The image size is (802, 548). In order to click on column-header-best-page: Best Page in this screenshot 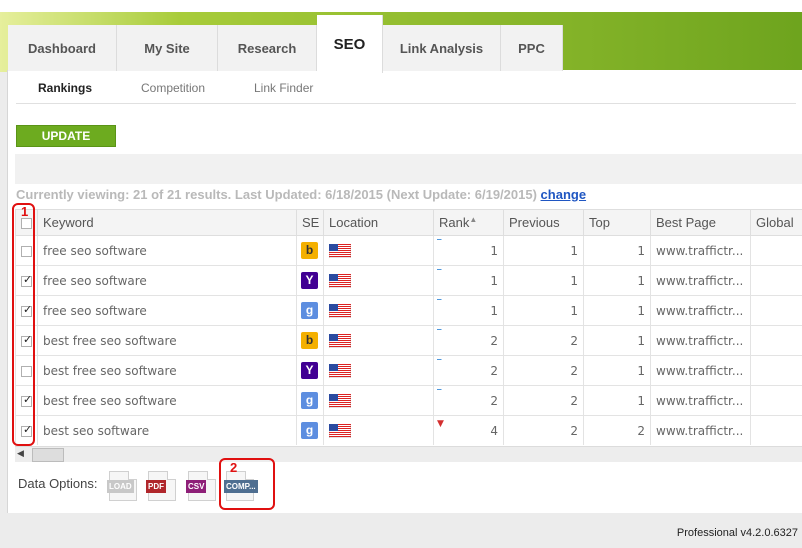, I will do `click(700, 222)`.